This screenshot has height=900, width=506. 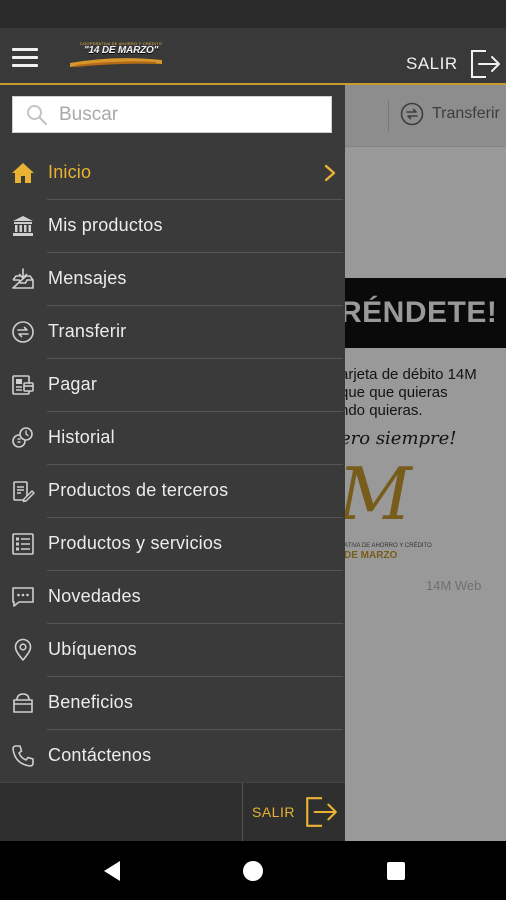 I want to click on menu-item-productos-de-terceros: Productos de terceros, so click(x=172, y=491).